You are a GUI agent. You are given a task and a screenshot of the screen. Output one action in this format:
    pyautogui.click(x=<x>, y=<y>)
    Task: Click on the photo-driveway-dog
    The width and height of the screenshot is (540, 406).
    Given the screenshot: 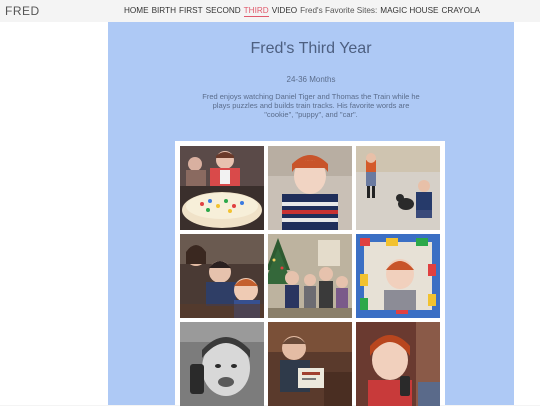 What is the action you would take?
    pyautogui.click(x=398, y=188)
    